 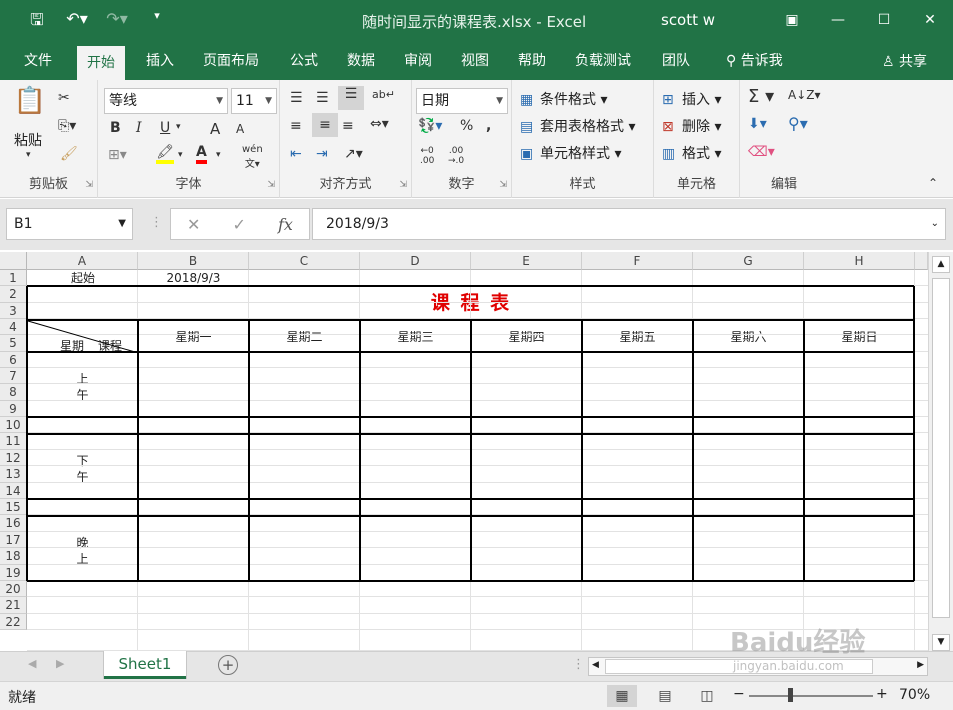 What do you see at coordinates (532, 61) in the screenshot?
I see `tab-help: 帮助` at bounding box center [532, 61].